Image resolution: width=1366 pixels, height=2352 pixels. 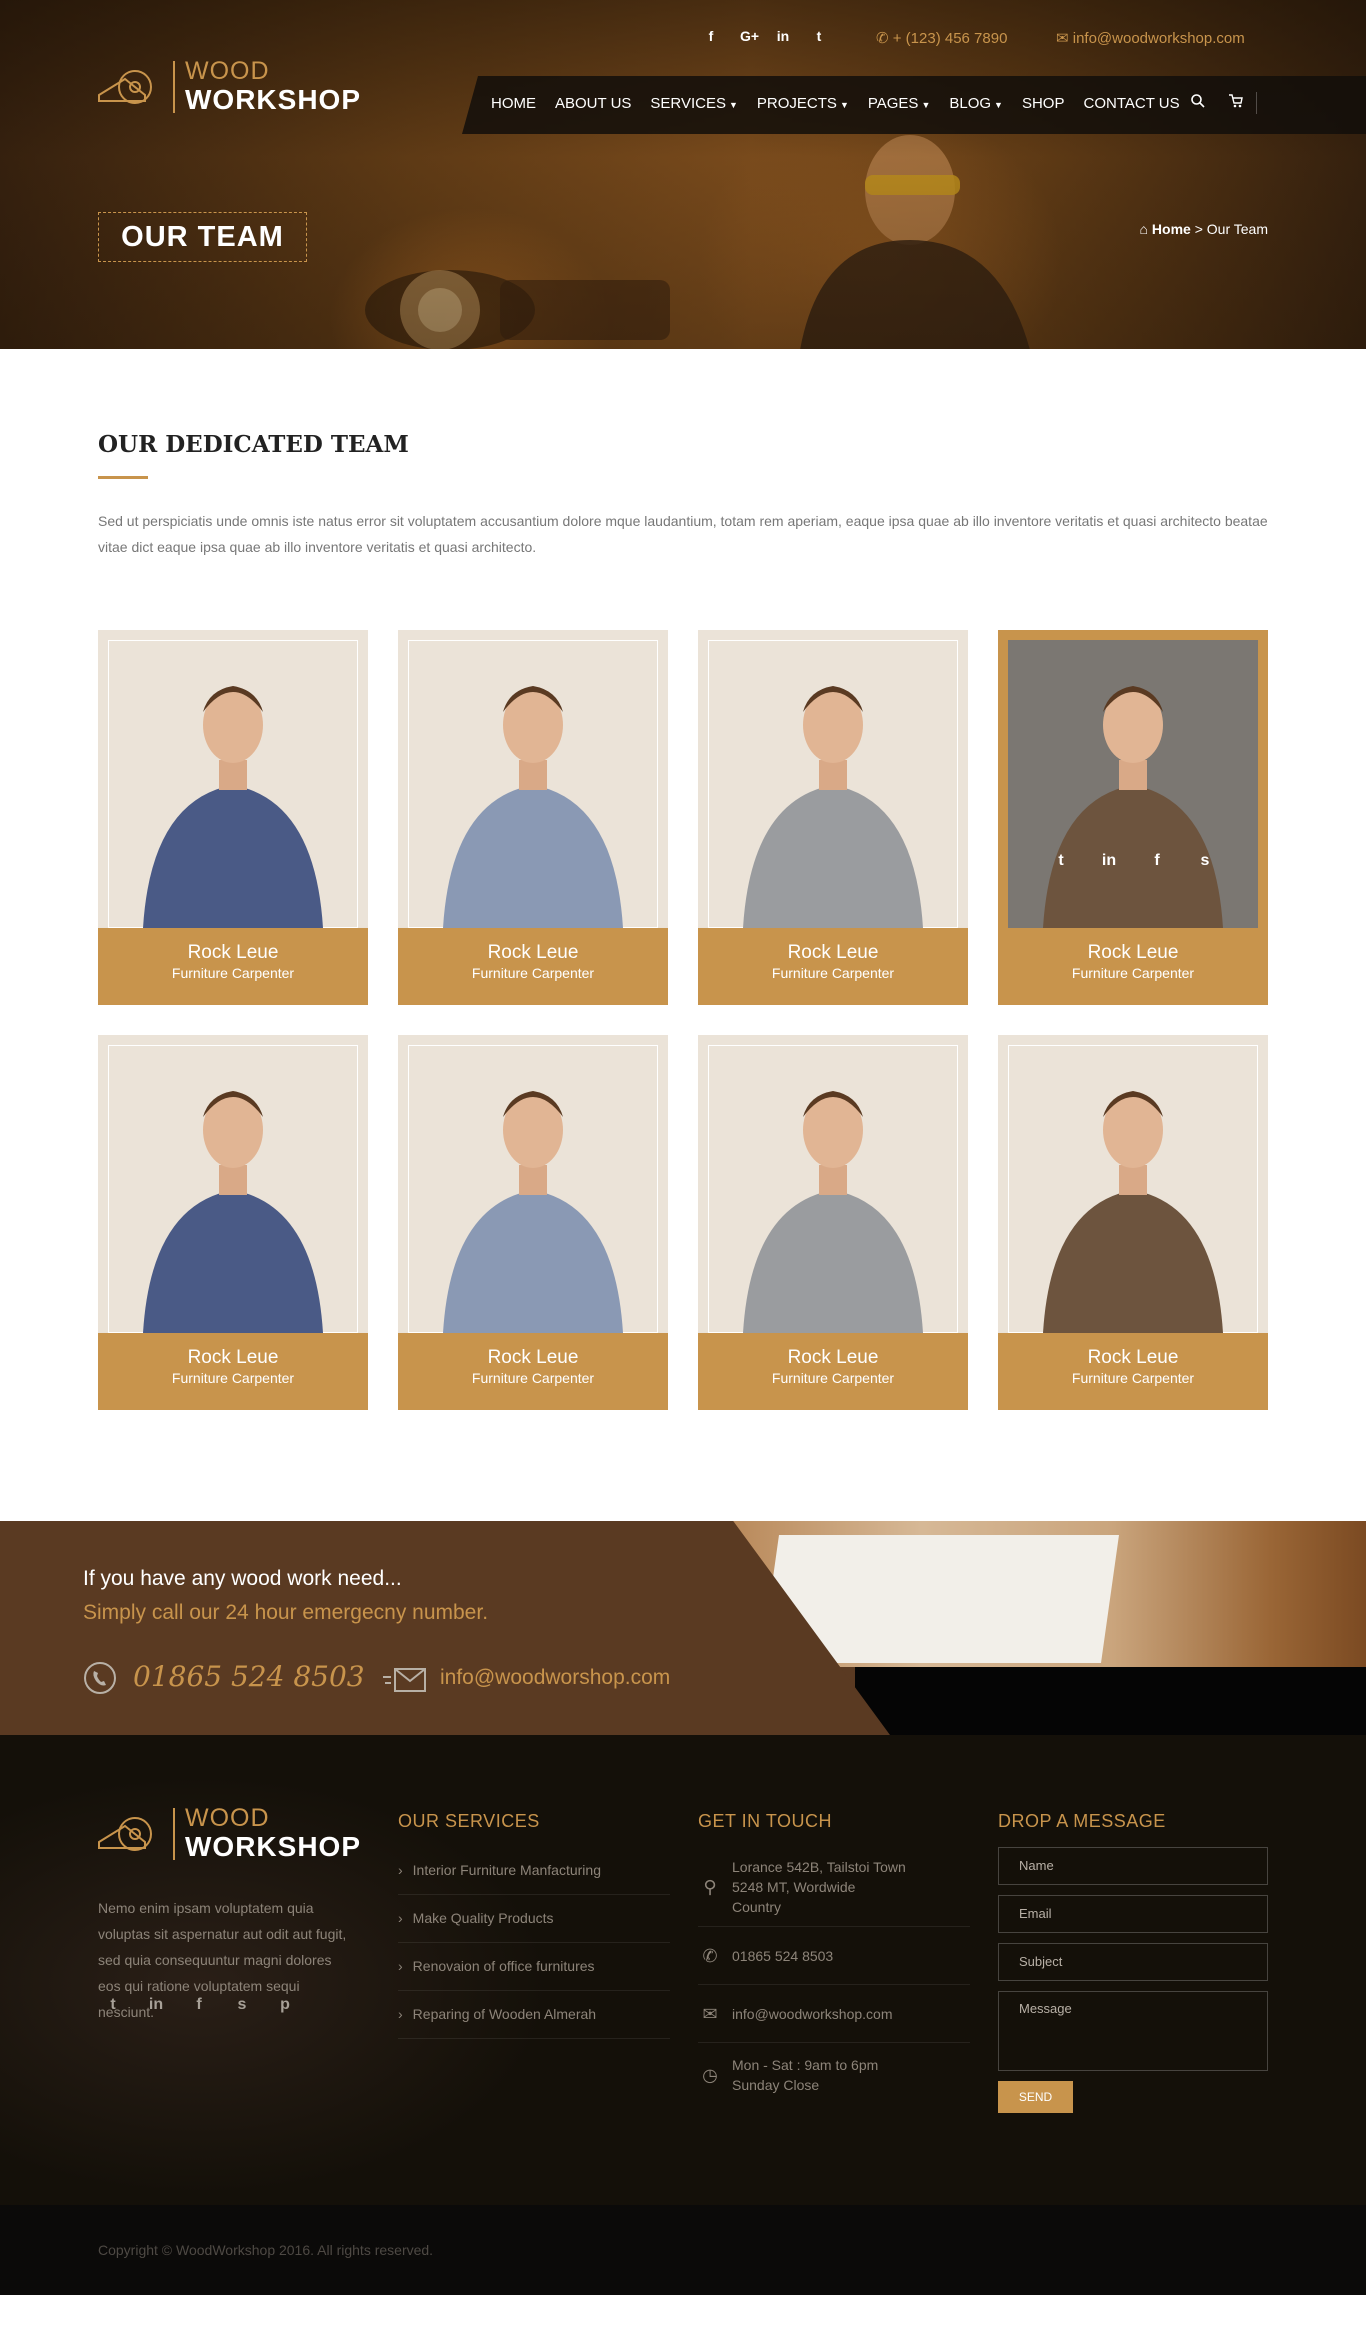 What do you see at coordinates (765, 1821) in the screenshot?
I see `contact-heading: GET IN TOUCH` at bounding box center [765, 1821].